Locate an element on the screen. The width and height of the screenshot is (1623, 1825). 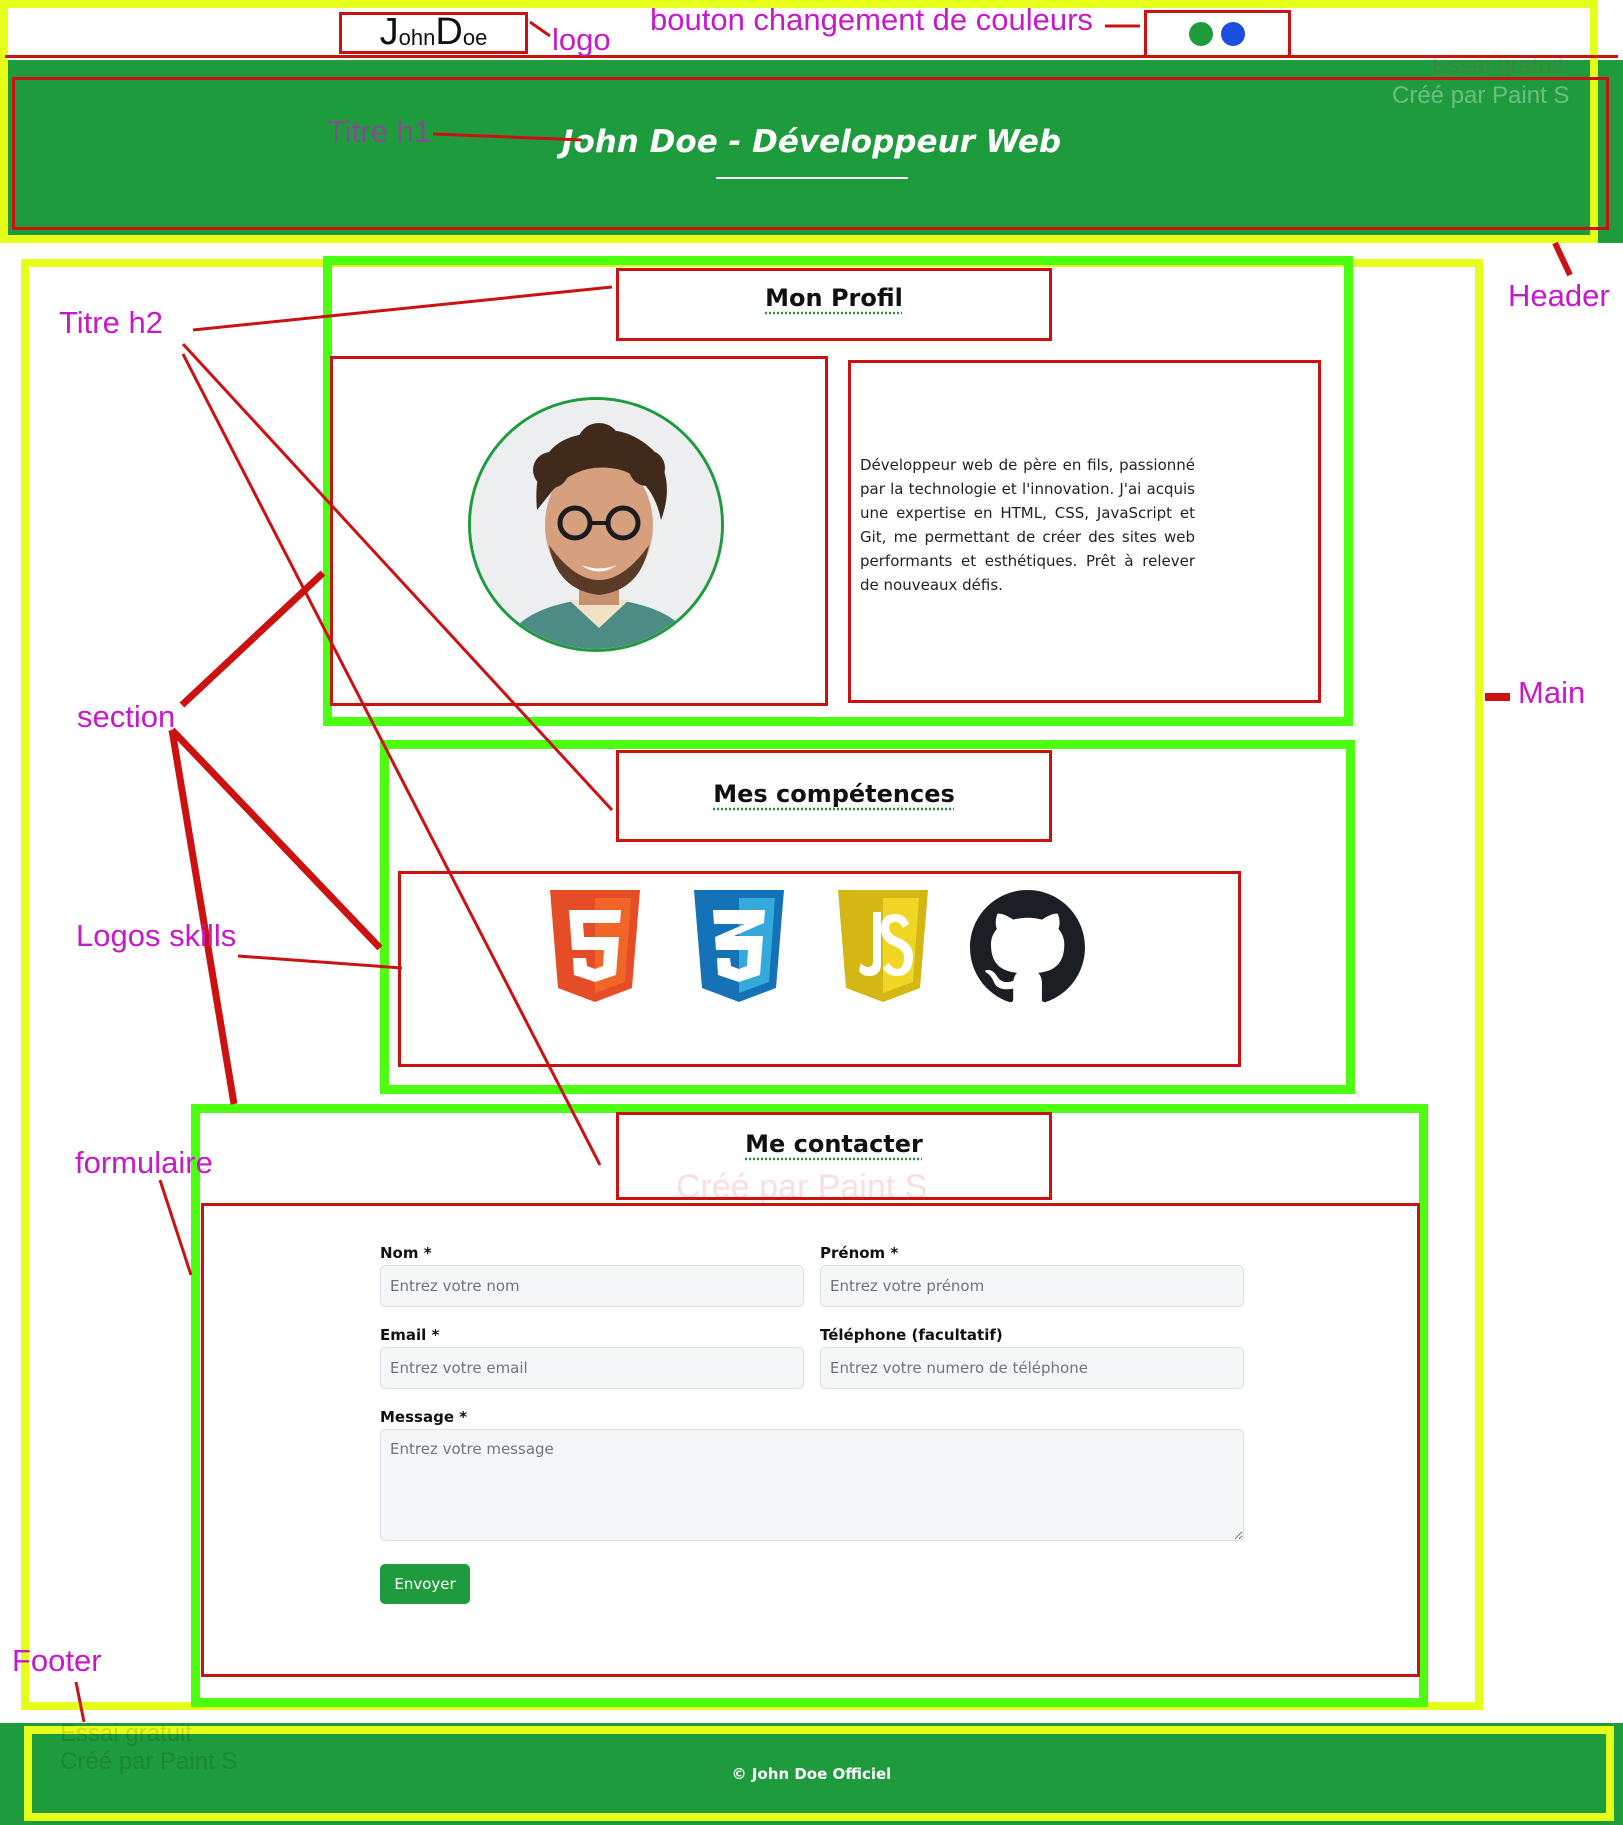
annotation-form: formulaire is located at coordinates (144, 1162).